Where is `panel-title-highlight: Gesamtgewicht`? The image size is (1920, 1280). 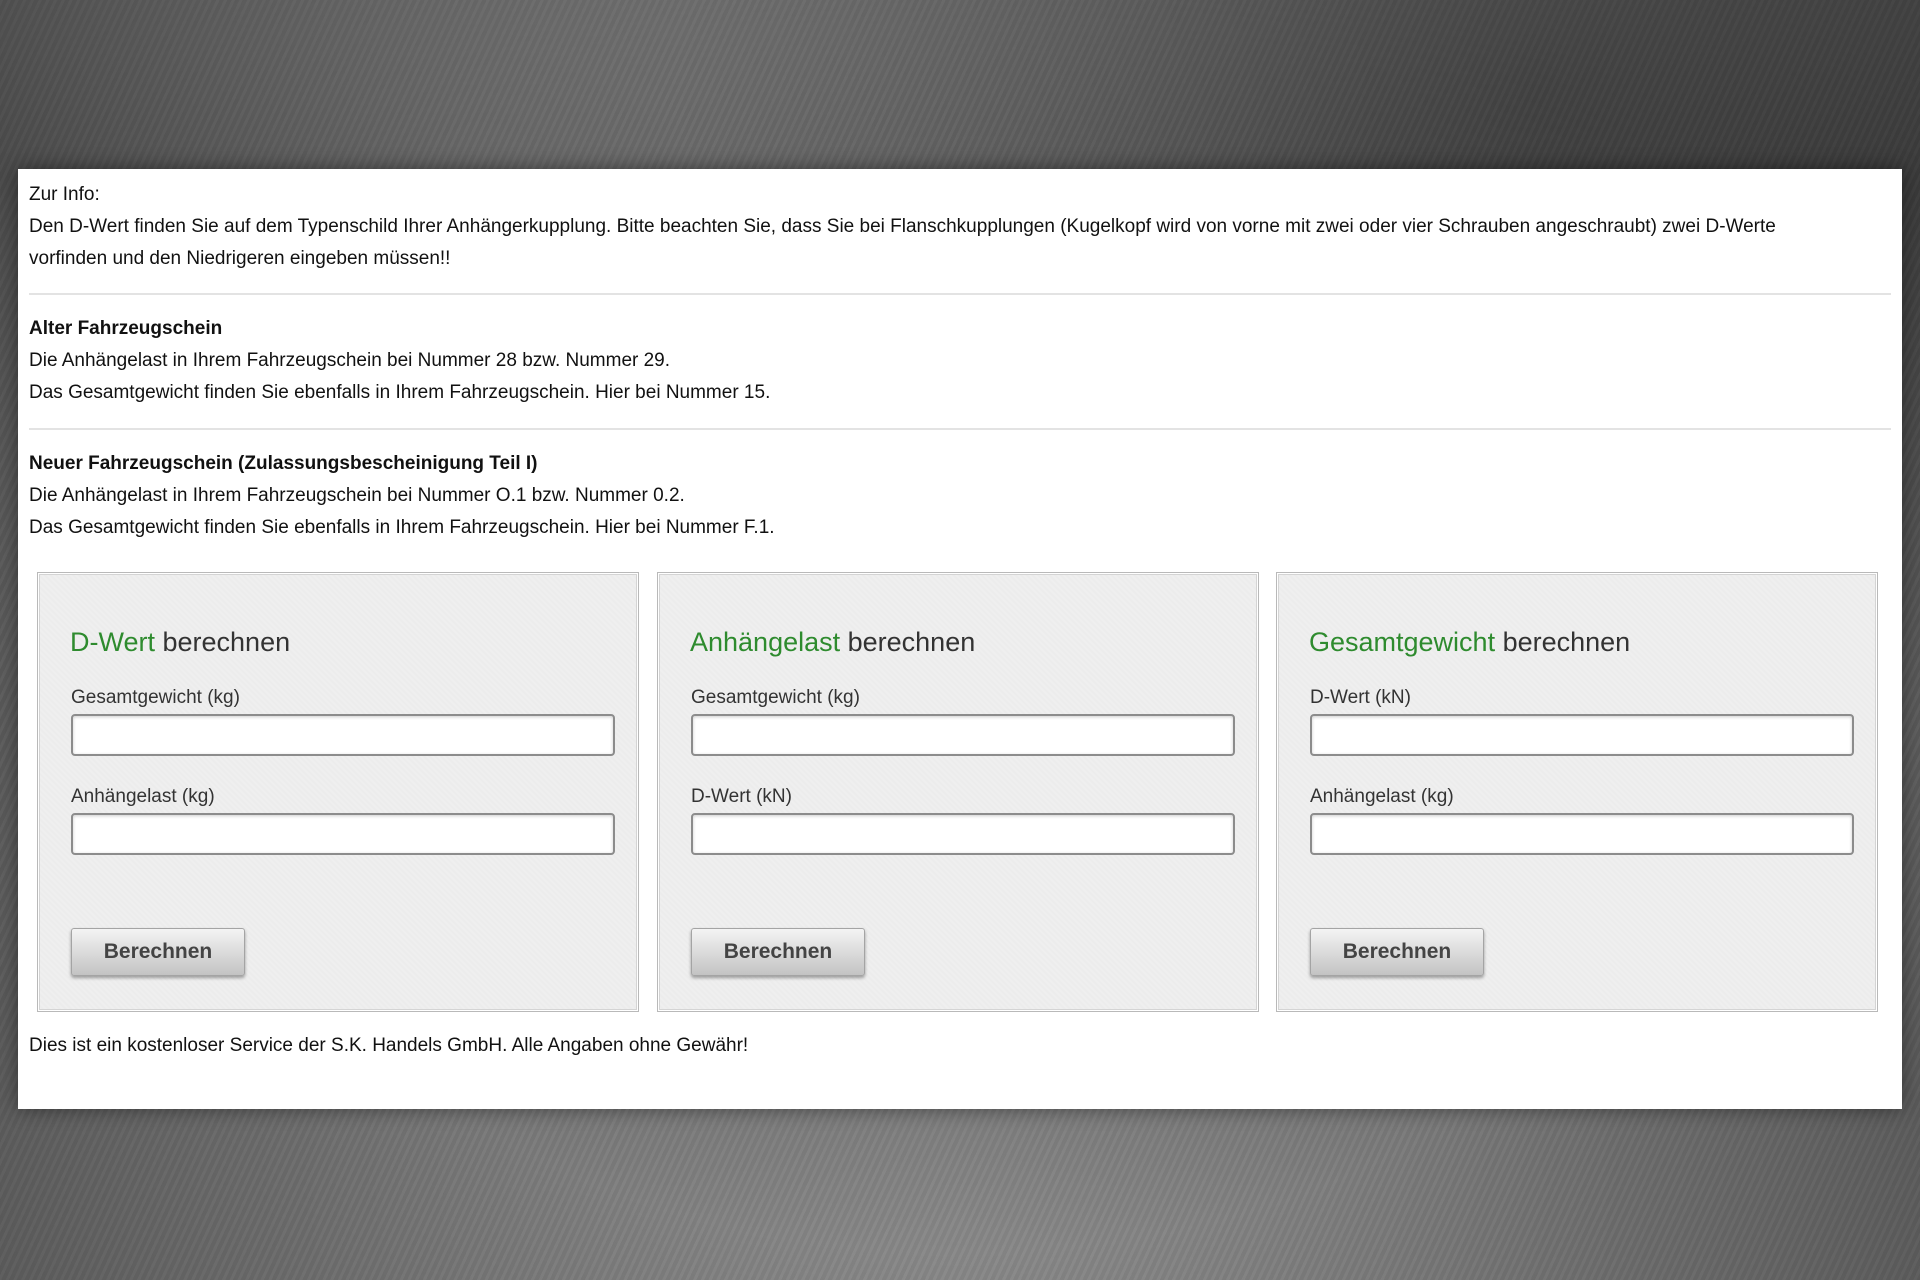 panel-title-highlight: Gesamtgewicht is located at coordinates (1402, 642).